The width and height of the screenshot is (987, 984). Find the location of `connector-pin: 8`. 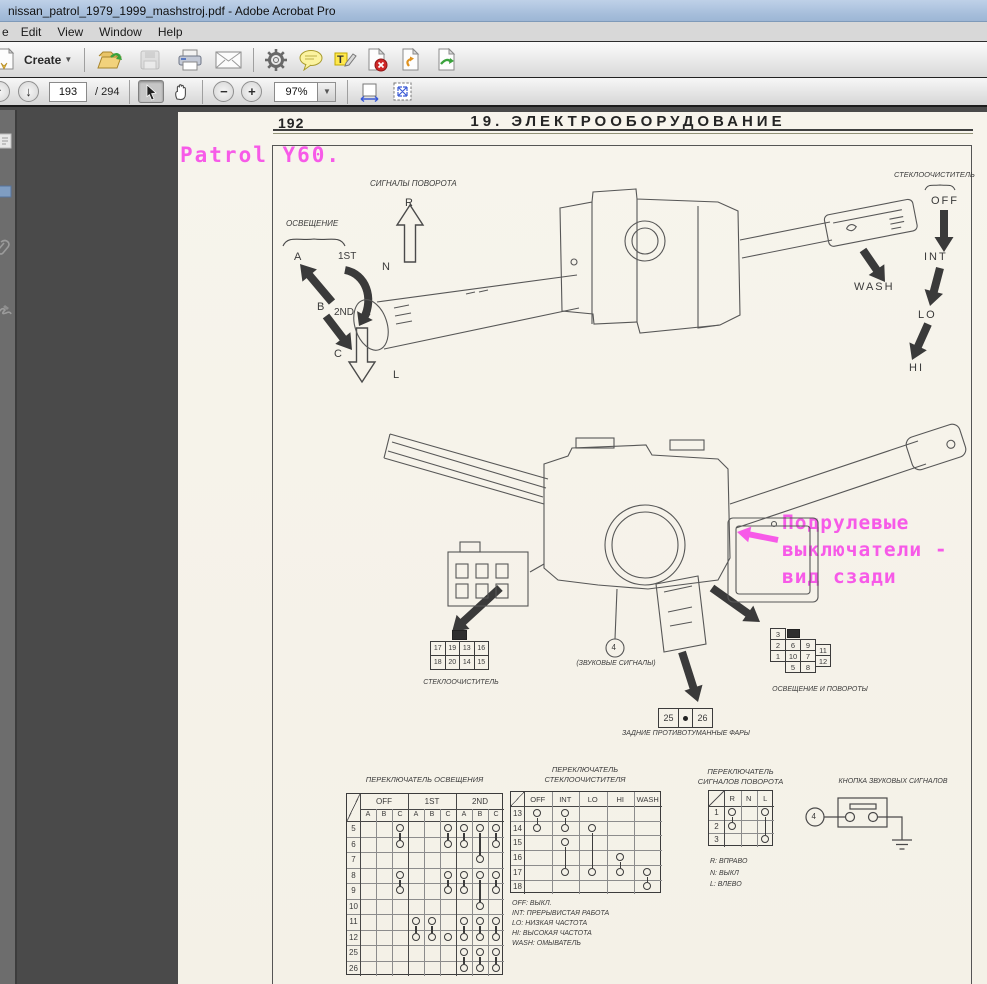

connector-pin: 8 is located at coordinates (808, 667).